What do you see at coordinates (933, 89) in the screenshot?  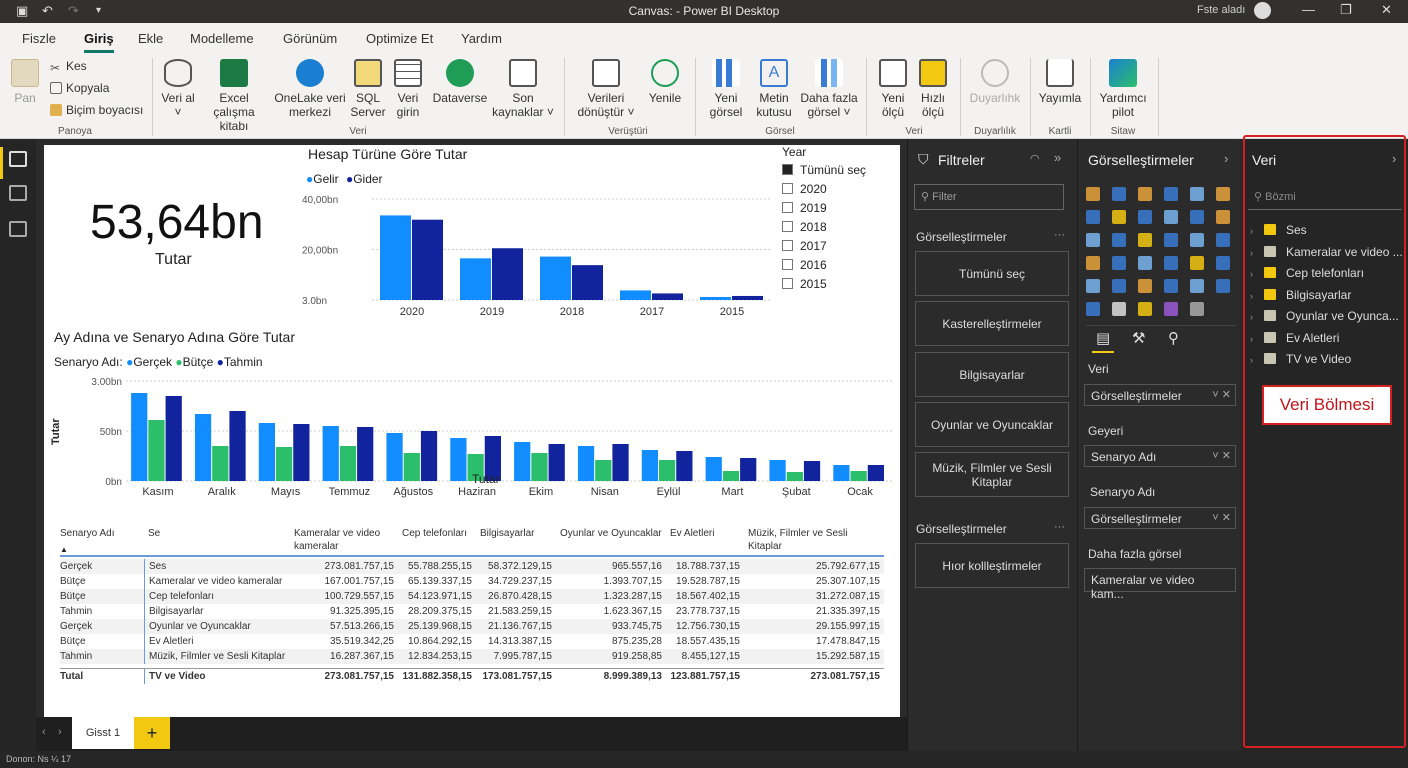 I see `quick-measure-button: Hızlı ölçü` at bounding box center [933, 89].